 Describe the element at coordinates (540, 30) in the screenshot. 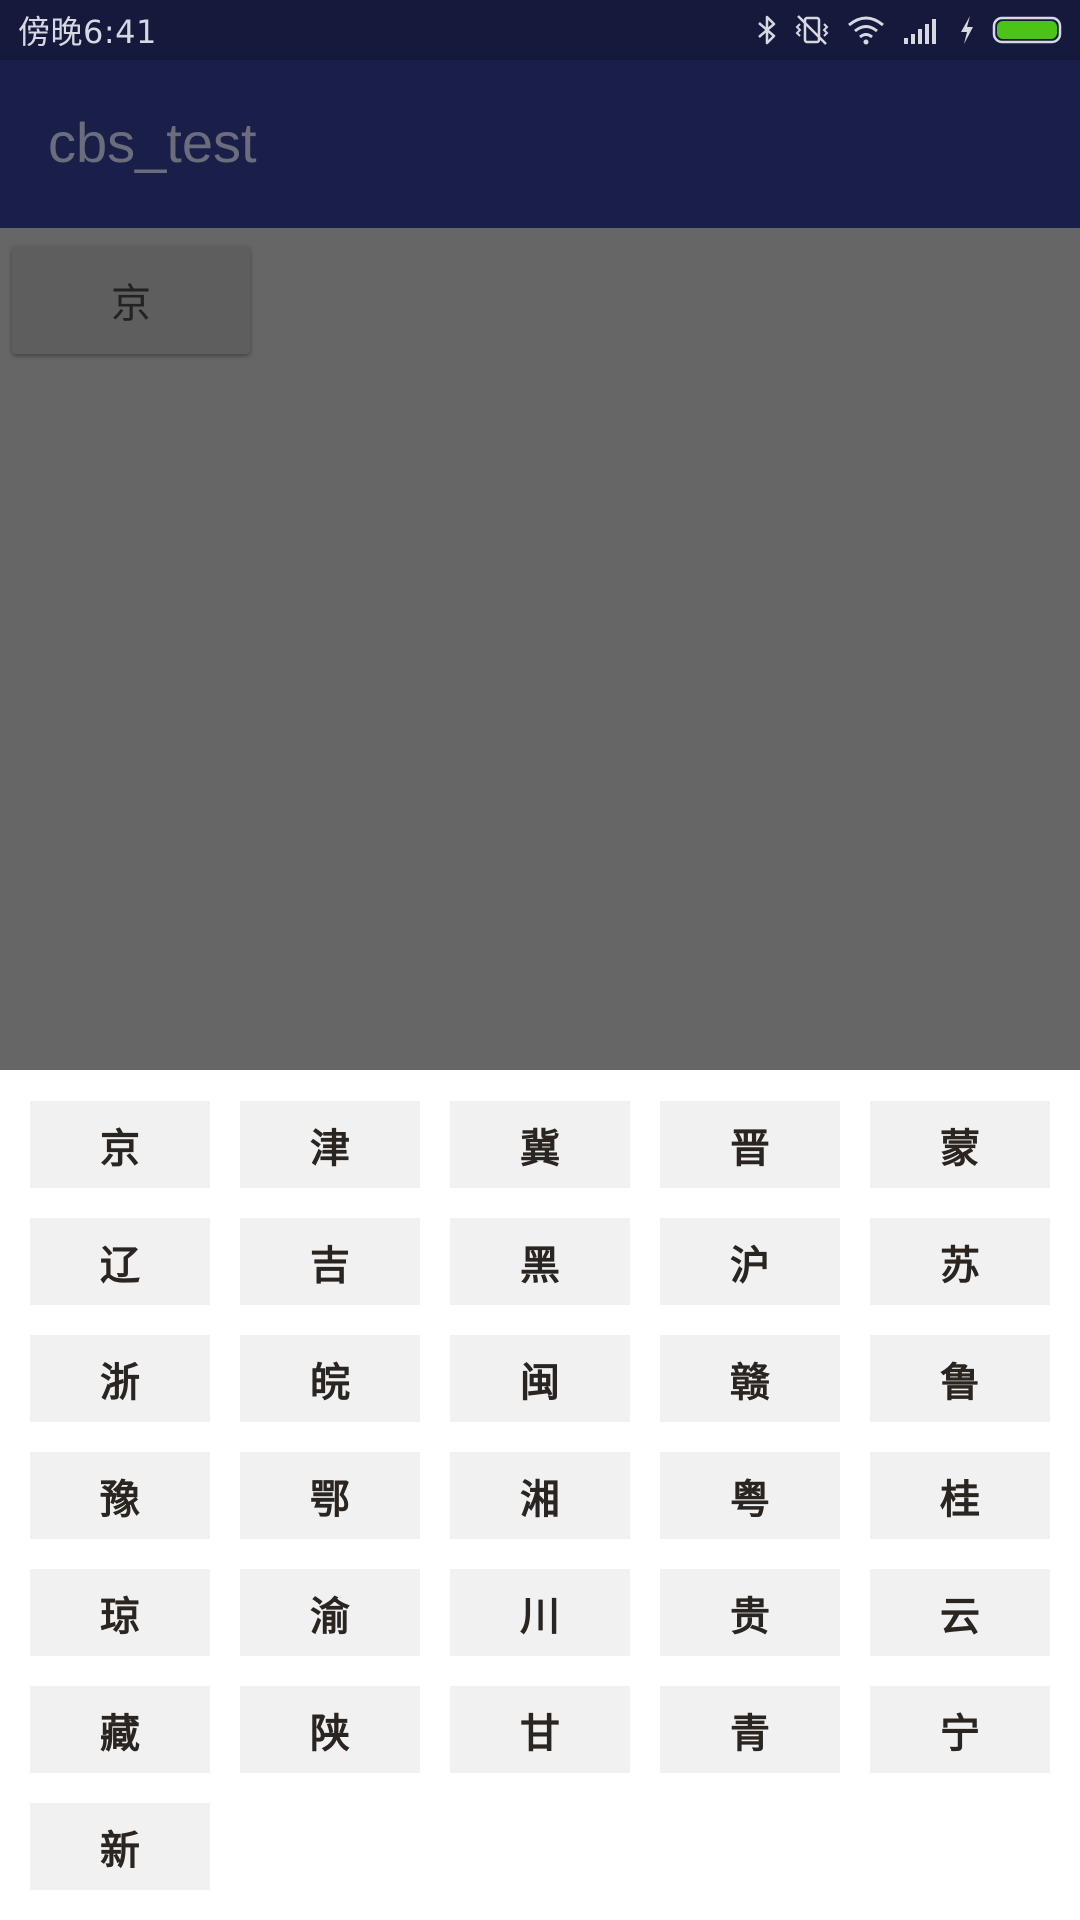

I see `status-bar: 傍晚6:41` at that location.